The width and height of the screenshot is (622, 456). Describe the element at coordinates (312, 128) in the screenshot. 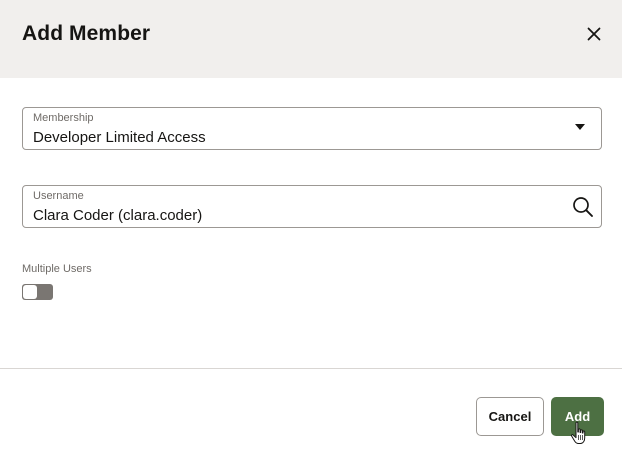

I see `membership-select: Membership Developer Limited Access` at that location.